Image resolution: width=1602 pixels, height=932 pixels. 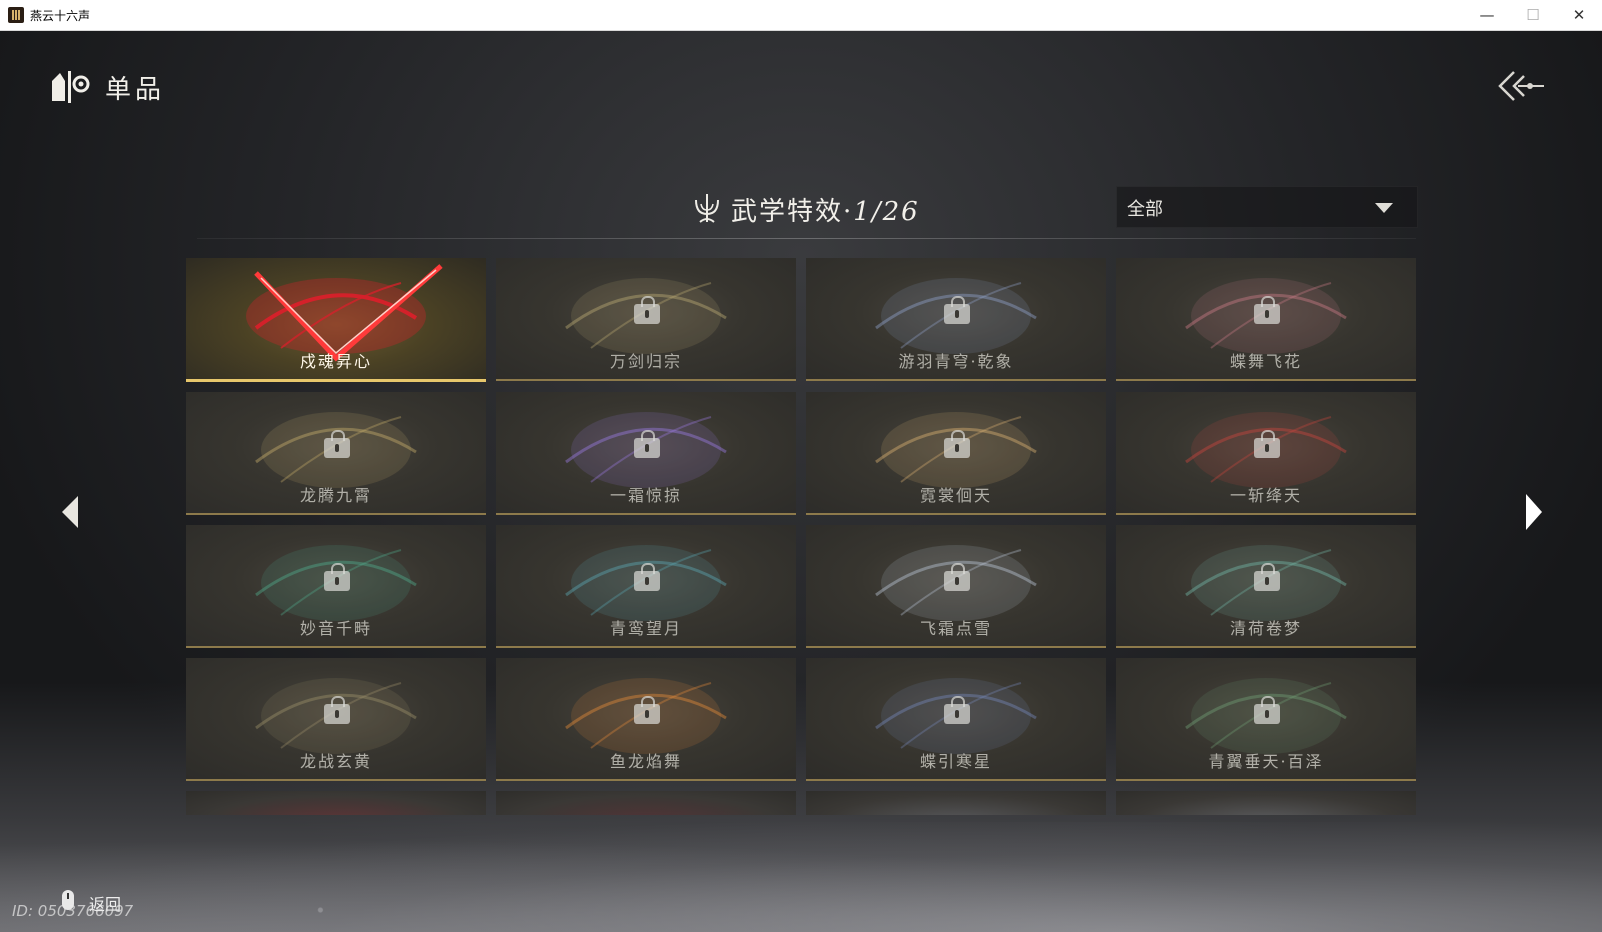 I want to click on effect-card: 霓裳佪天, so click(x=956, y=453).